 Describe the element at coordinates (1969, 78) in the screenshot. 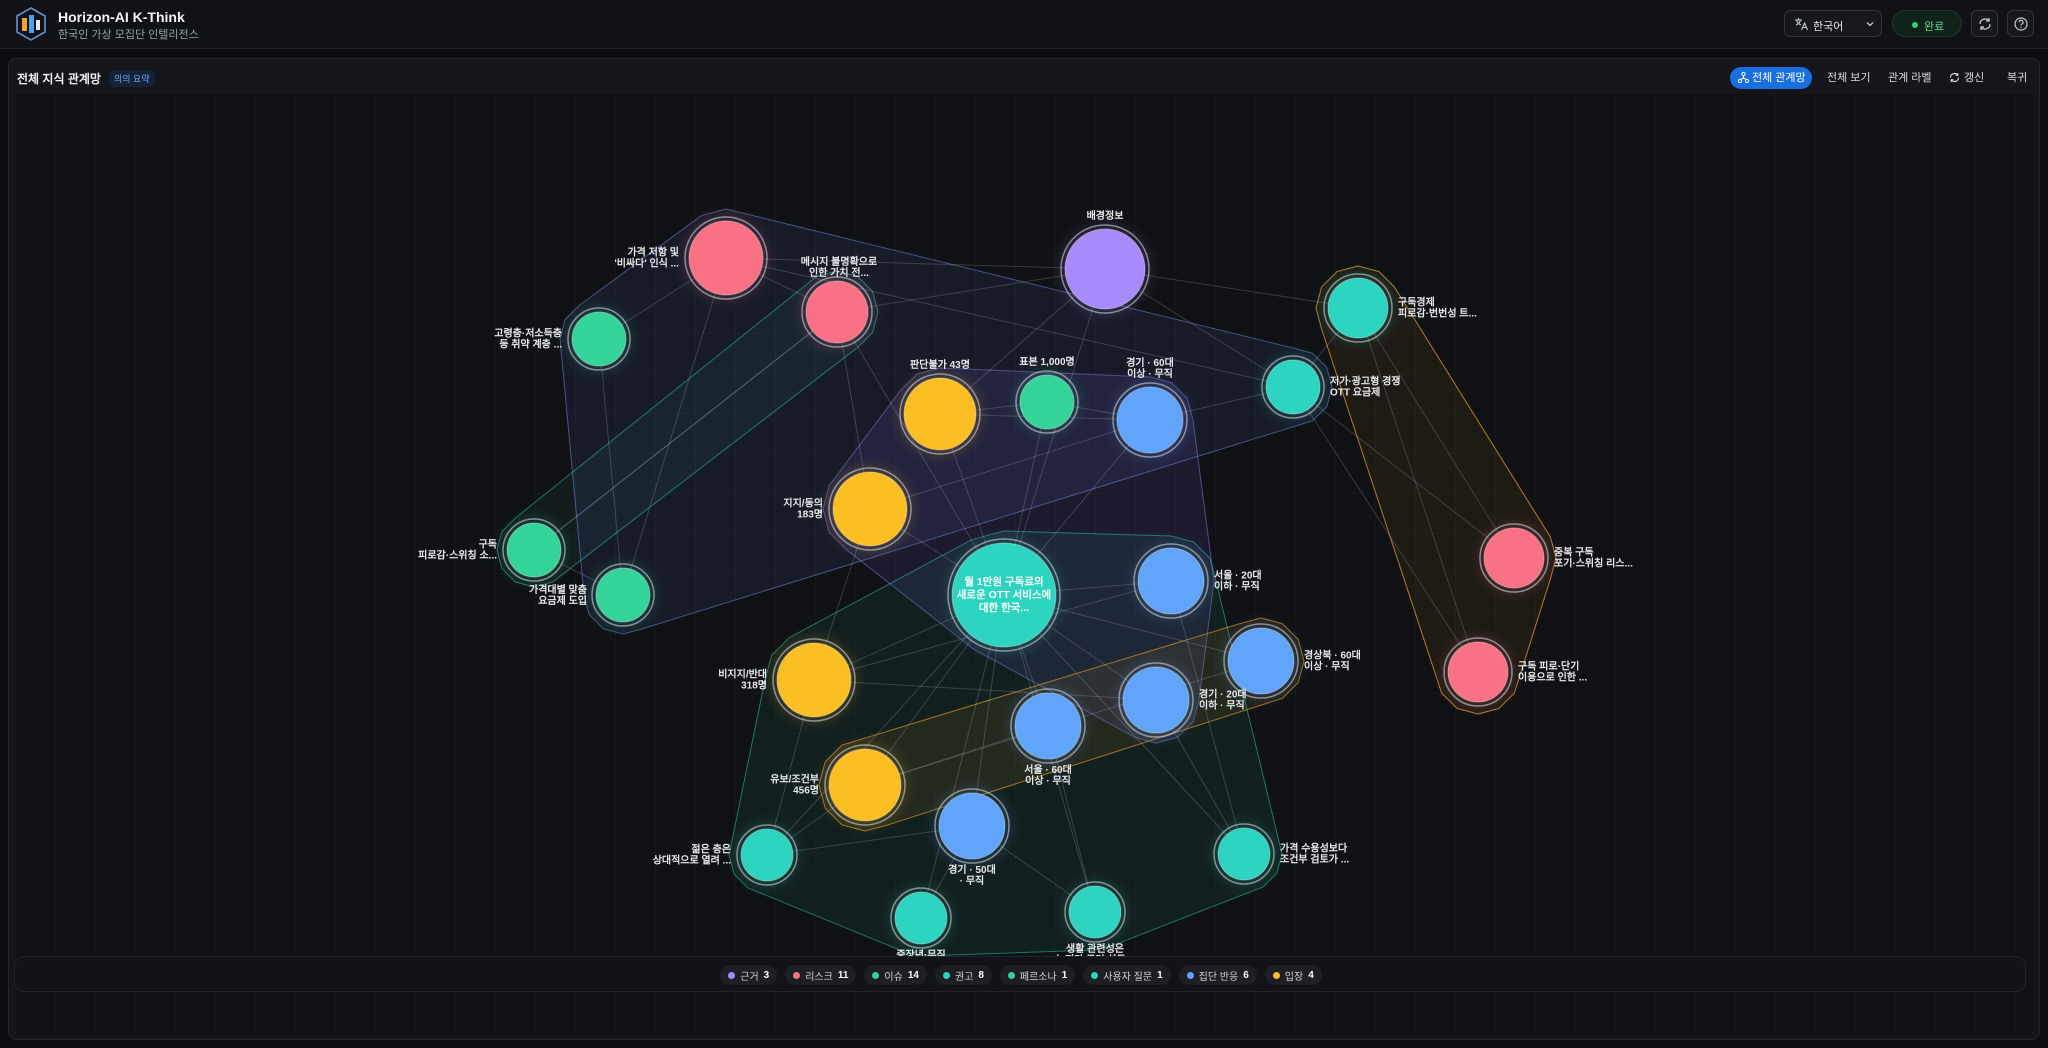

I see `update-button: 갱신` at that location.